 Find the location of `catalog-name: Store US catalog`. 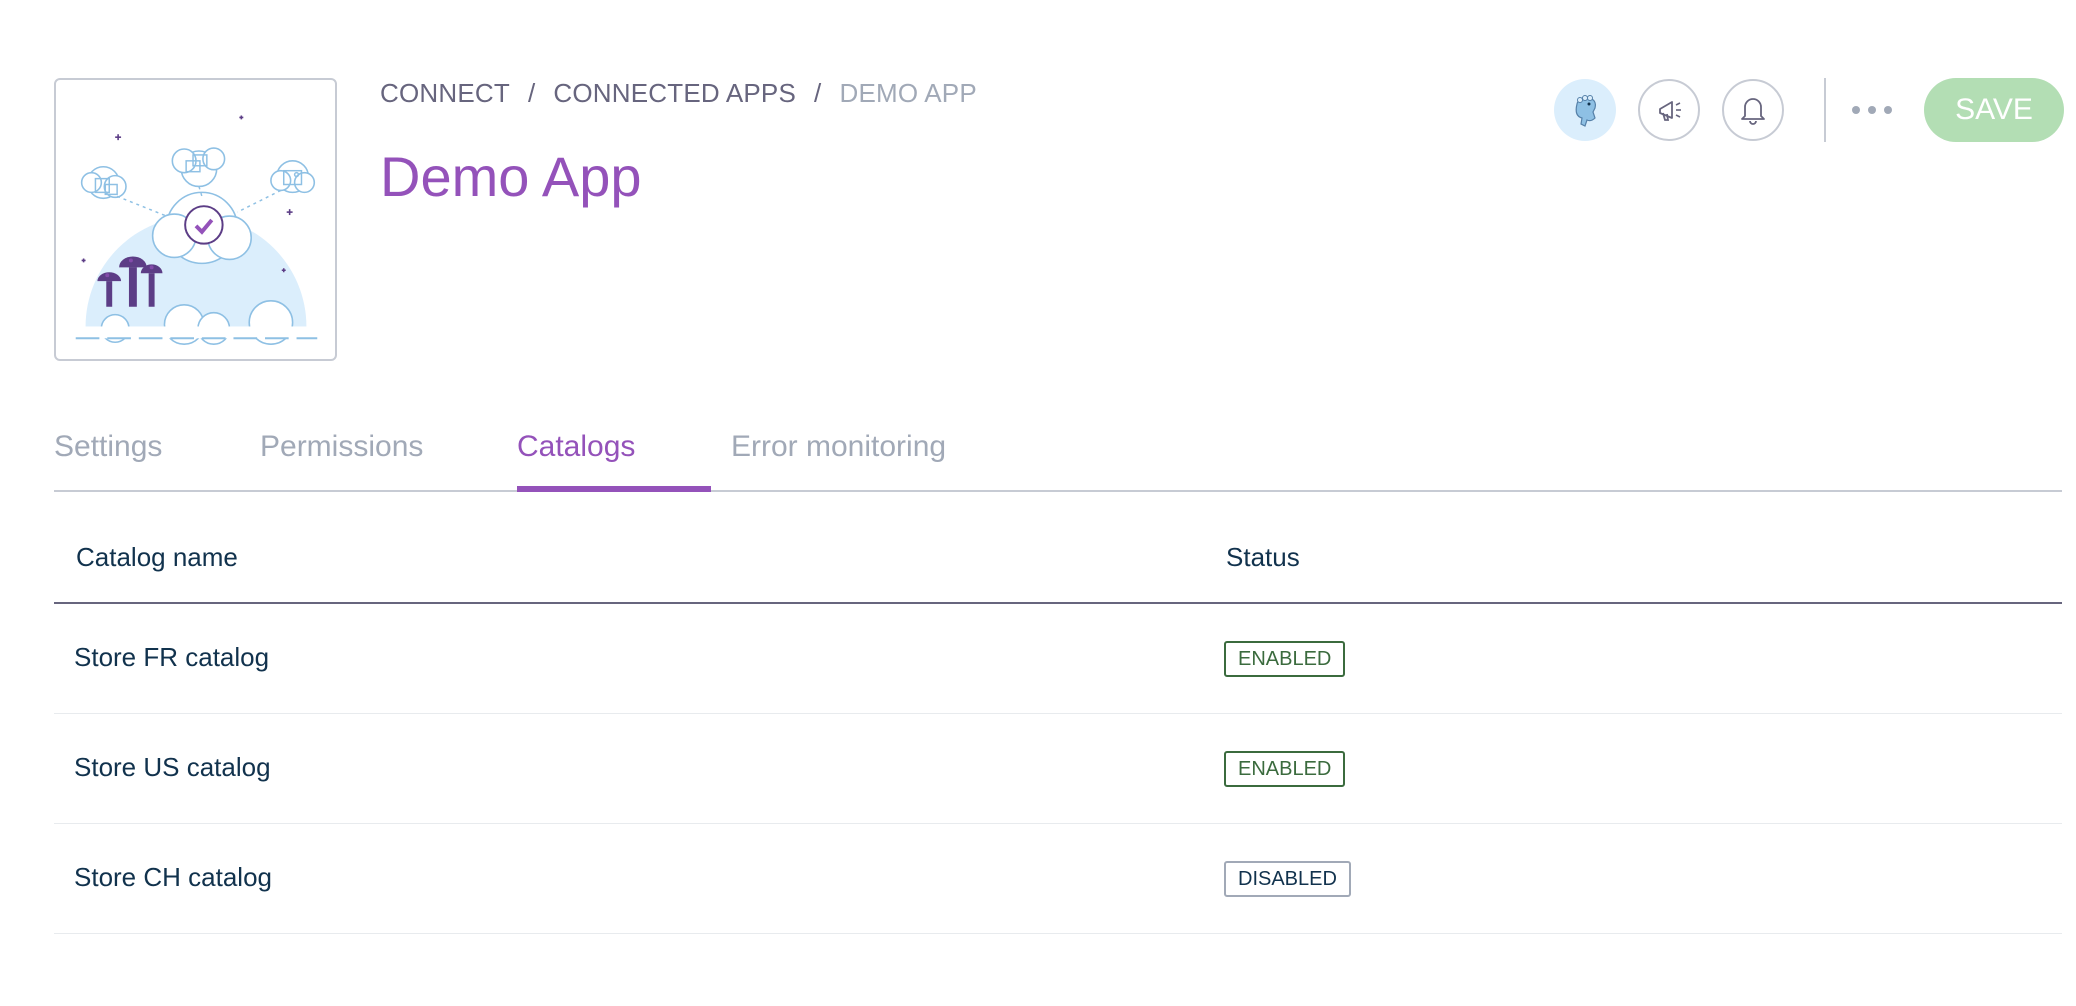

catalog-name: Store US catalog is located at coordinates (172, 767).